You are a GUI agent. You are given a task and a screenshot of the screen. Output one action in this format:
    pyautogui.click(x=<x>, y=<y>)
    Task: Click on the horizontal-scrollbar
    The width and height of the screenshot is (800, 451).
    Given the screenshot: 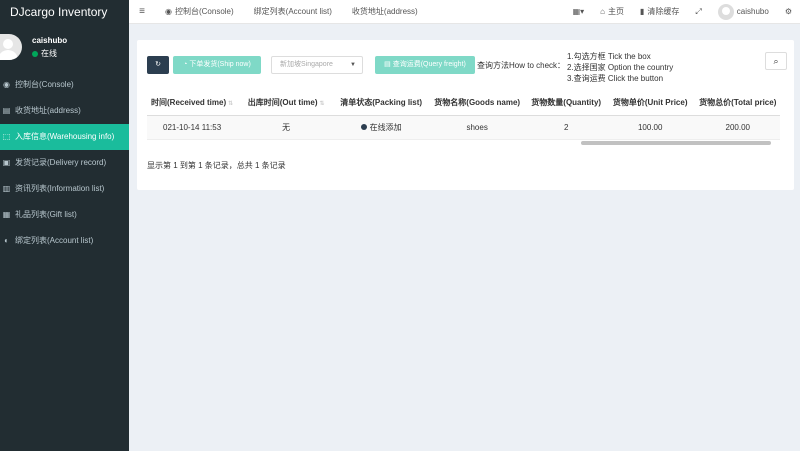 What is the action you would take?
    pyautogui.click(x=676, y=143)
    